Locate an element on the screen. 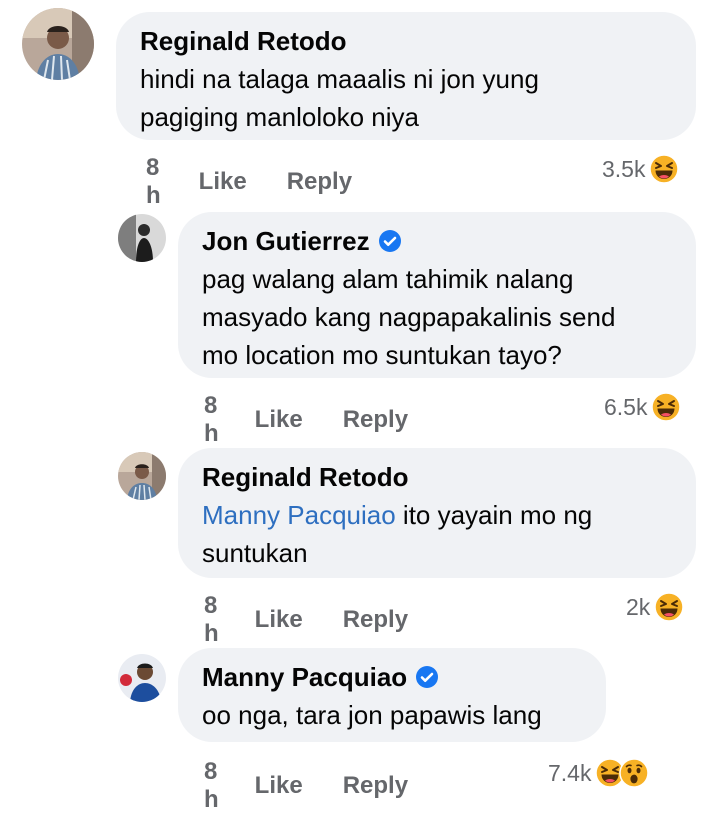 The image size is (720, 824). author-name: Manny Pacquiao is located at coordinates (392, 677).